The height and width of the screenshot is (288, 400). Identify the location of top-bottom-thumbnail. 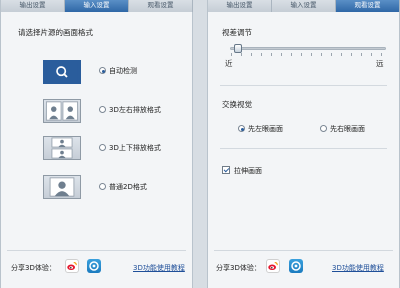
(62, 148).